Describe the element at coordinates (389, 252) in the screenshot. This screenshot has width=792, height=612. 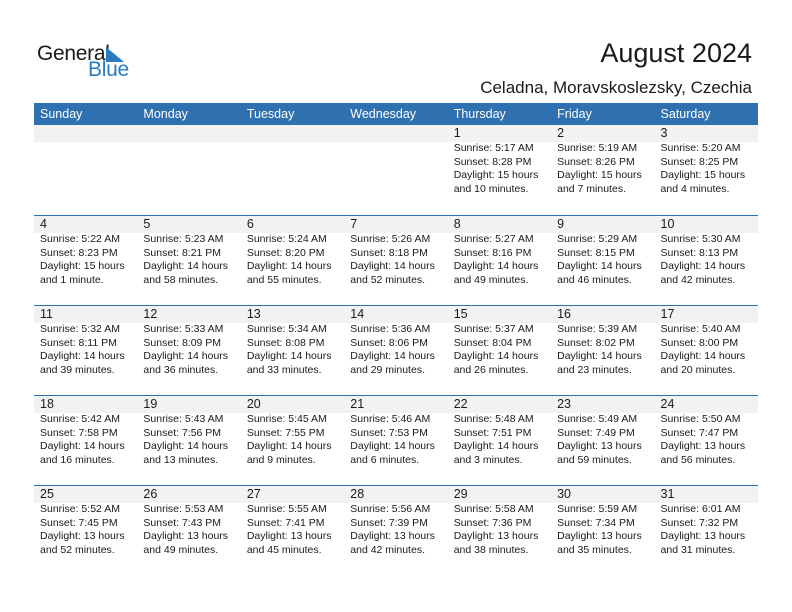
I see `sunset-time: Sunset: 8:18 PM` at that location.